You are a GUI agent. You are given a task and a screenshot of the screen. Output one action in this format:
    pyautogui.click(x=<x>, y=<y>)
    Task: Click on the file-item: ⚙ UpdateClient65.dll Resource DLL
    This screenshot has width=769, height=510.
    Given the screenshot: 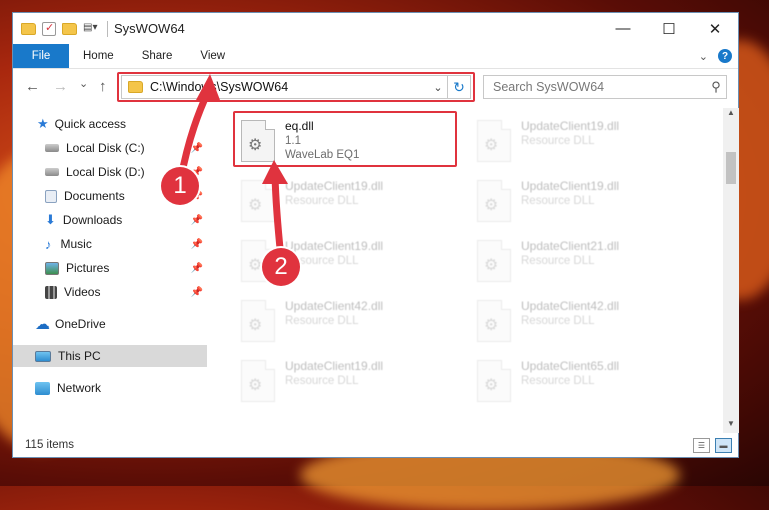 What is the action you would take?
    pyautogui.click(x=586, y=383)
    